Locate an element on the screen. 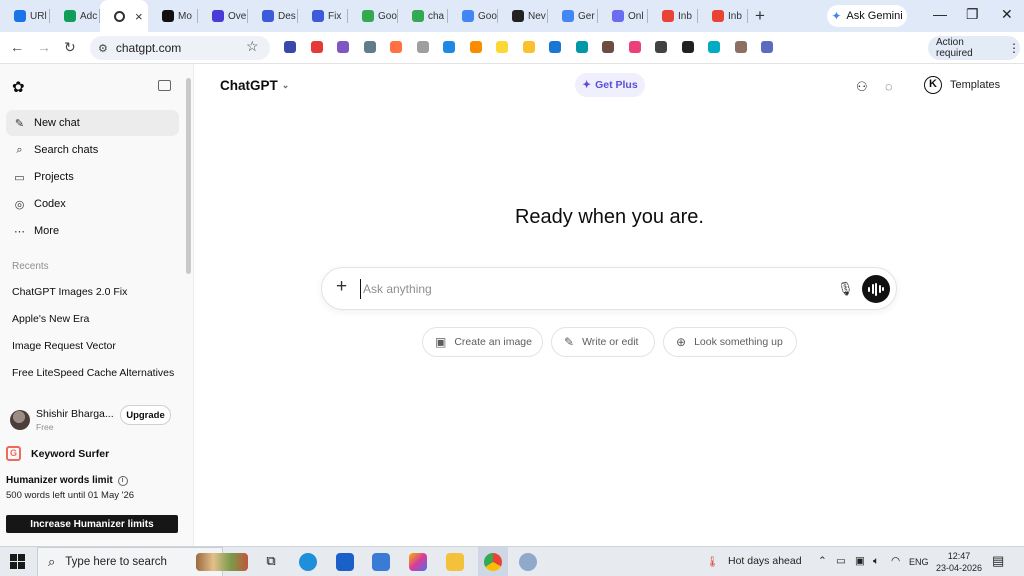 Image resolution: width=1024 pixels, height=576 pixels. restore-icon: ❐ is located at coordinates (972, 14).